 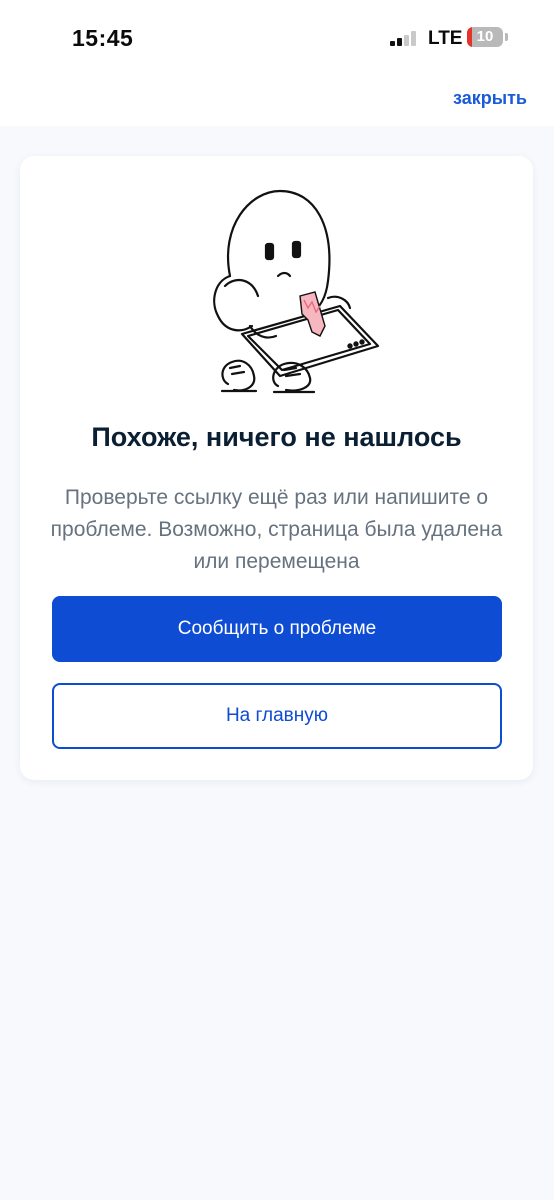 I want to click on home-button: На главную, so click(x=277, y=716).